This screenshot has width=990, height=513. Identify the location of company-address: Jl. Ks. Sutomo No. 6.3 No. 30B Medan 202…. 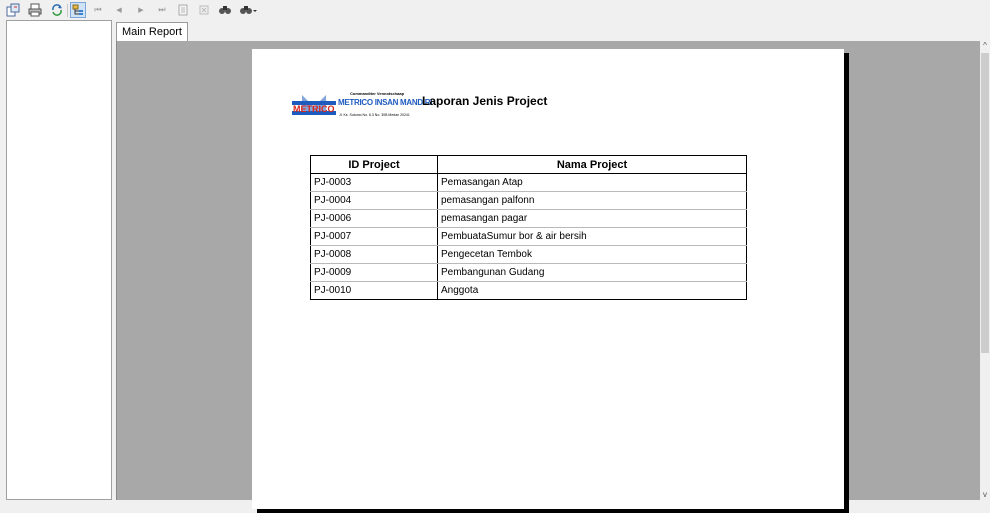
(374, 115).